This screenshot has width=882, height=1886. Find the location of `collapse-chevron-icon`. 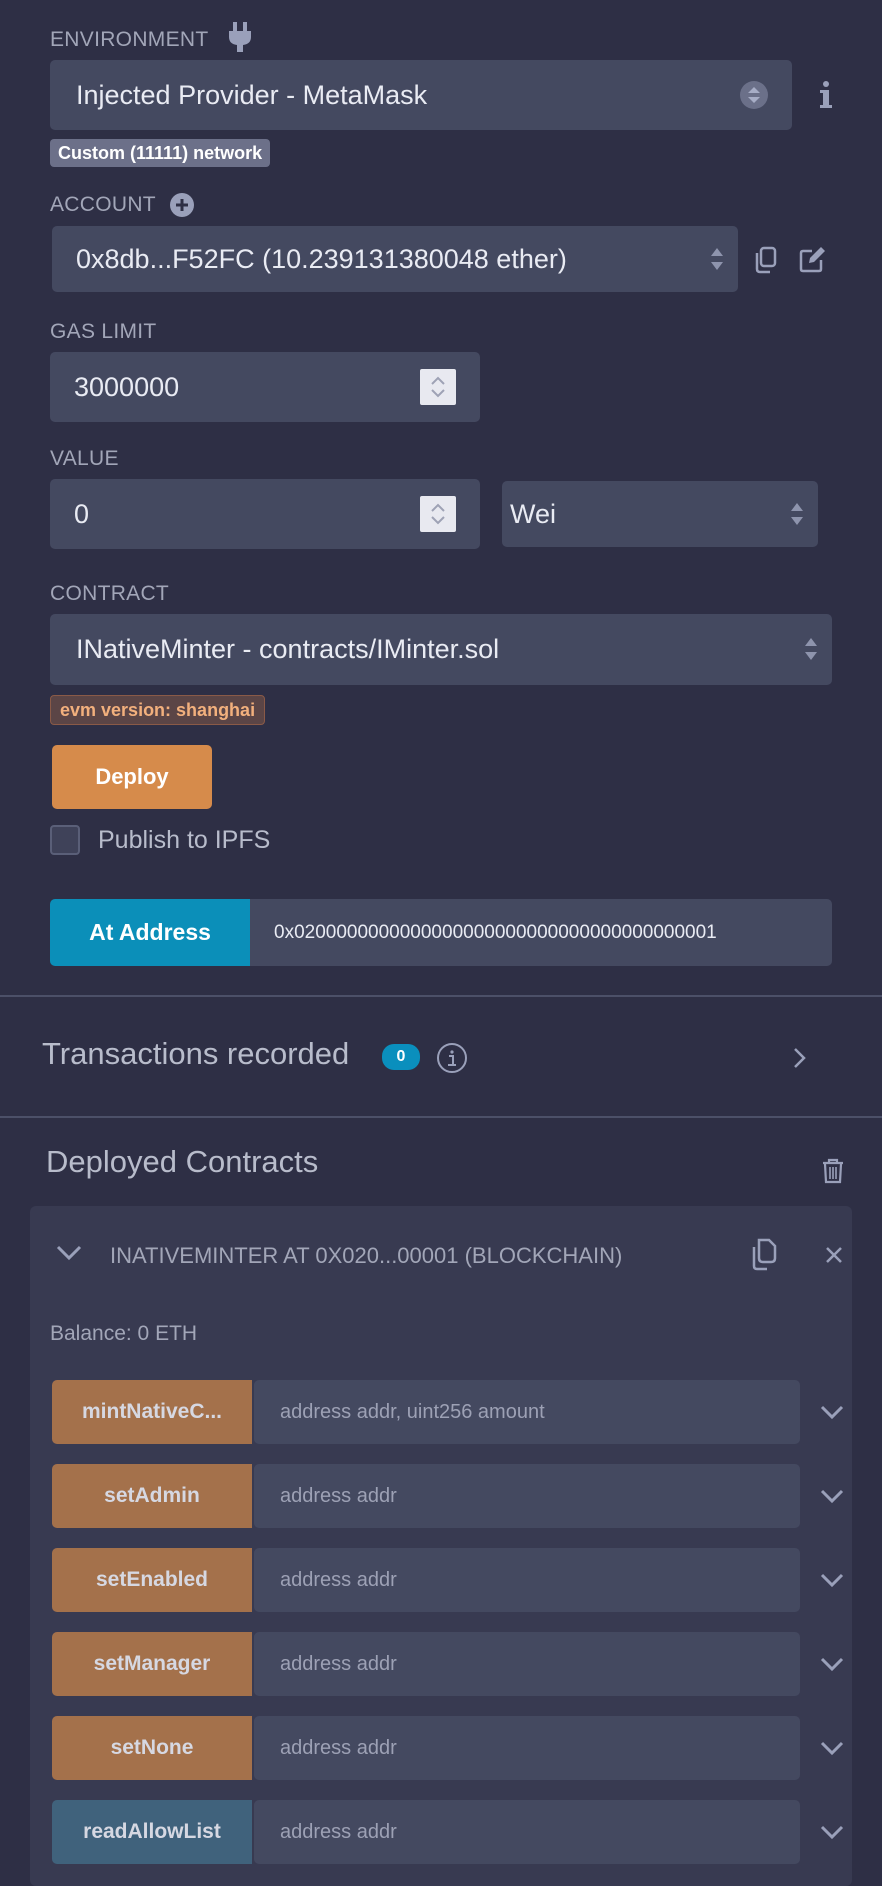

collapse-chevron-icon is located at coordinates (69, 1253).